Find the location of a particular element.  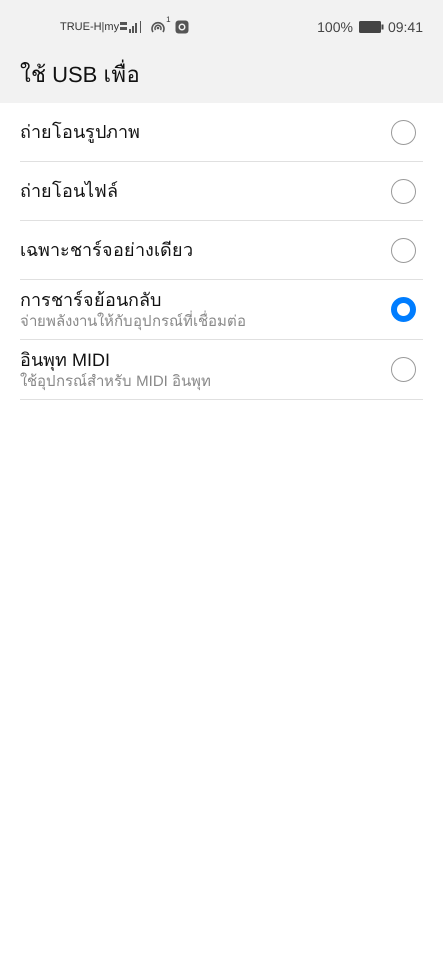

option-label: ถ่ายโอนไฟล์ is located at coordinates (69, 191).